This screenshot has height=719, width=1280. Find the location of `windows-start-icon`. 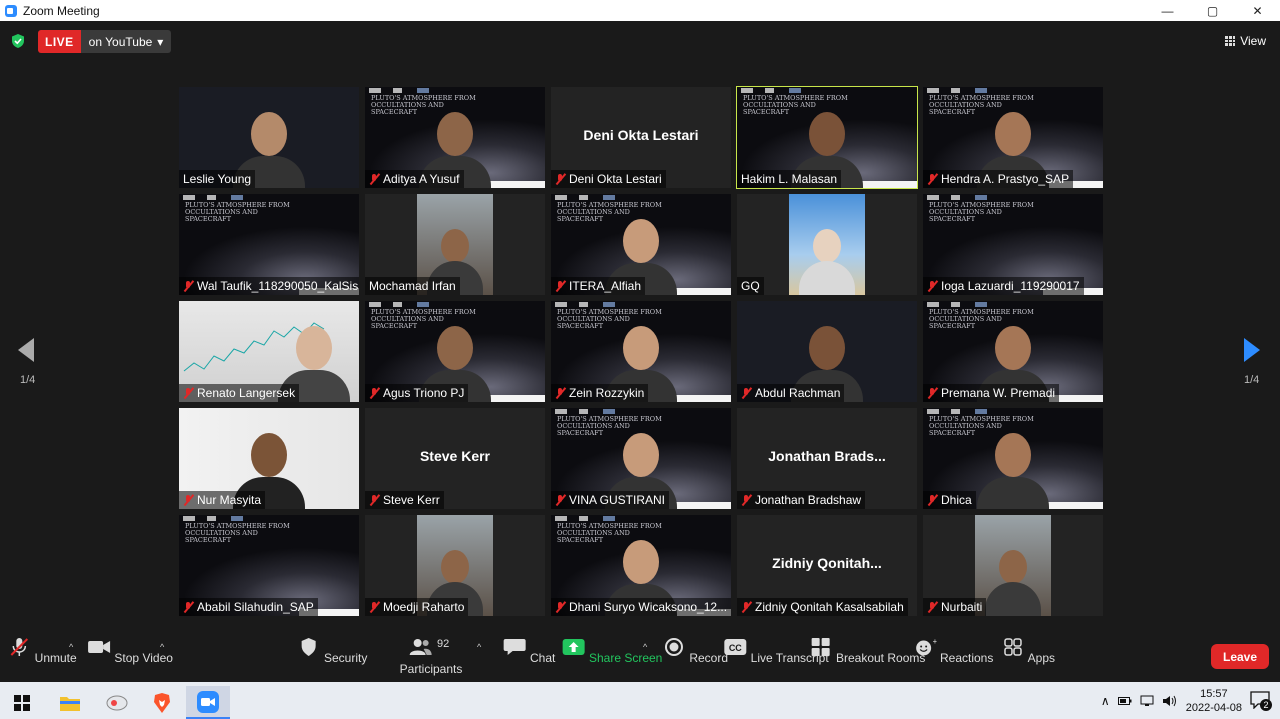

windows-start-icon is located at coordinates (22, 702).